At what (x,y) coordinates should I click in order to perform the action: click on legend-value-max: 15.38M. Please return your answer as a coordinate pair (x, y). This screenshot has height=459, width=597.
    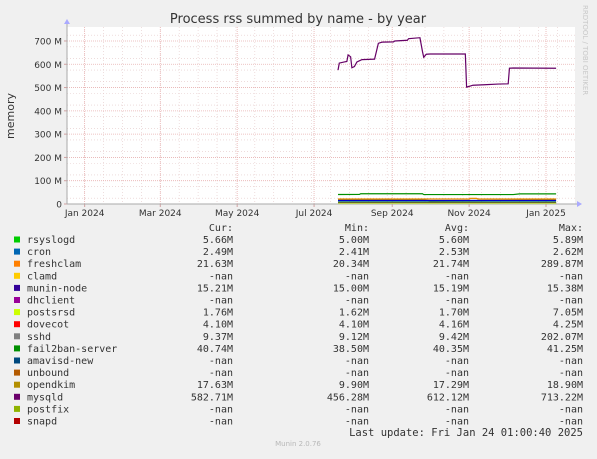
    Looking at the image, I should click on (565, 288).